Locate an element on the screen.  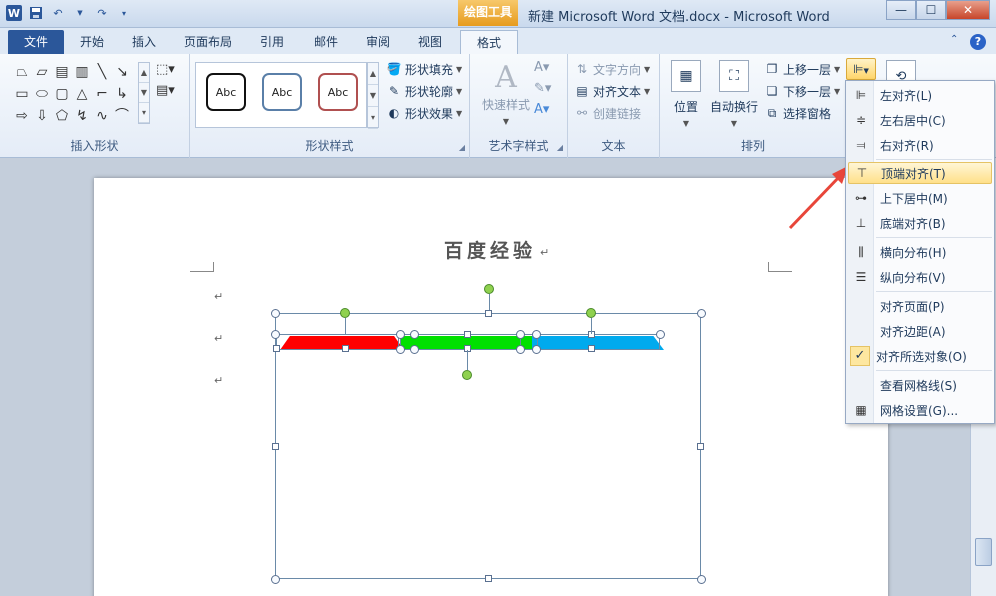
line-icon: ╲ is located at coordinates (102, 73).